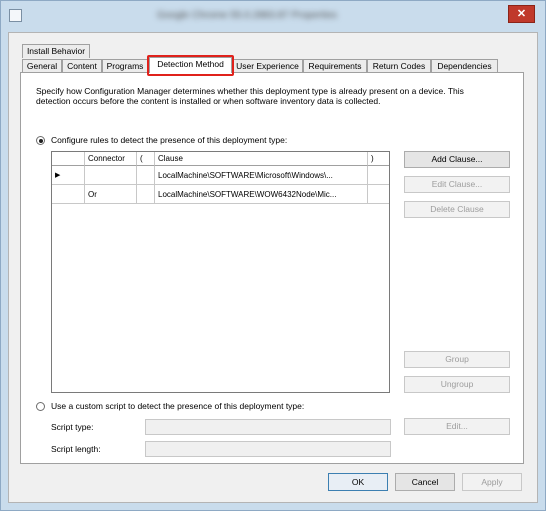  What do you see at coordinates (261, 159) in the screenshot?
I see `grid-header-clause: Clause` at bounding box center [261, 159].